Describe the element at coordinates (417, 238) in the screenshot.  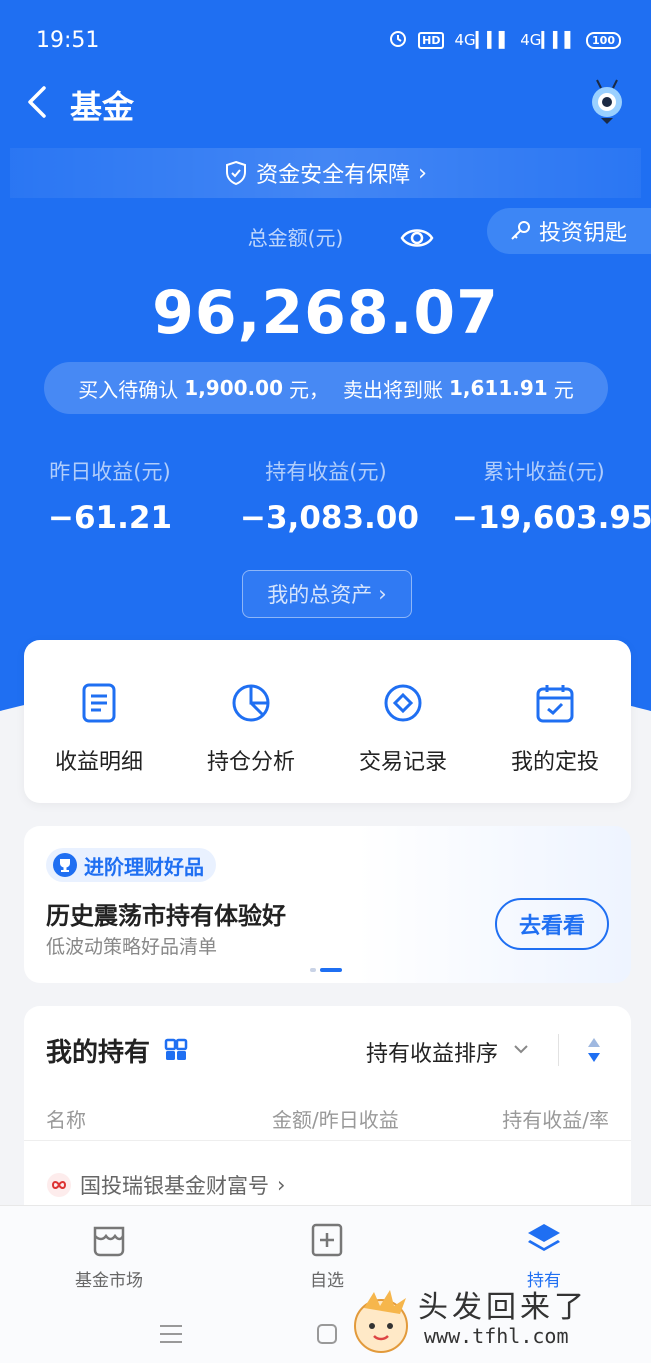
I see `eye-visibility-icon` at that location.